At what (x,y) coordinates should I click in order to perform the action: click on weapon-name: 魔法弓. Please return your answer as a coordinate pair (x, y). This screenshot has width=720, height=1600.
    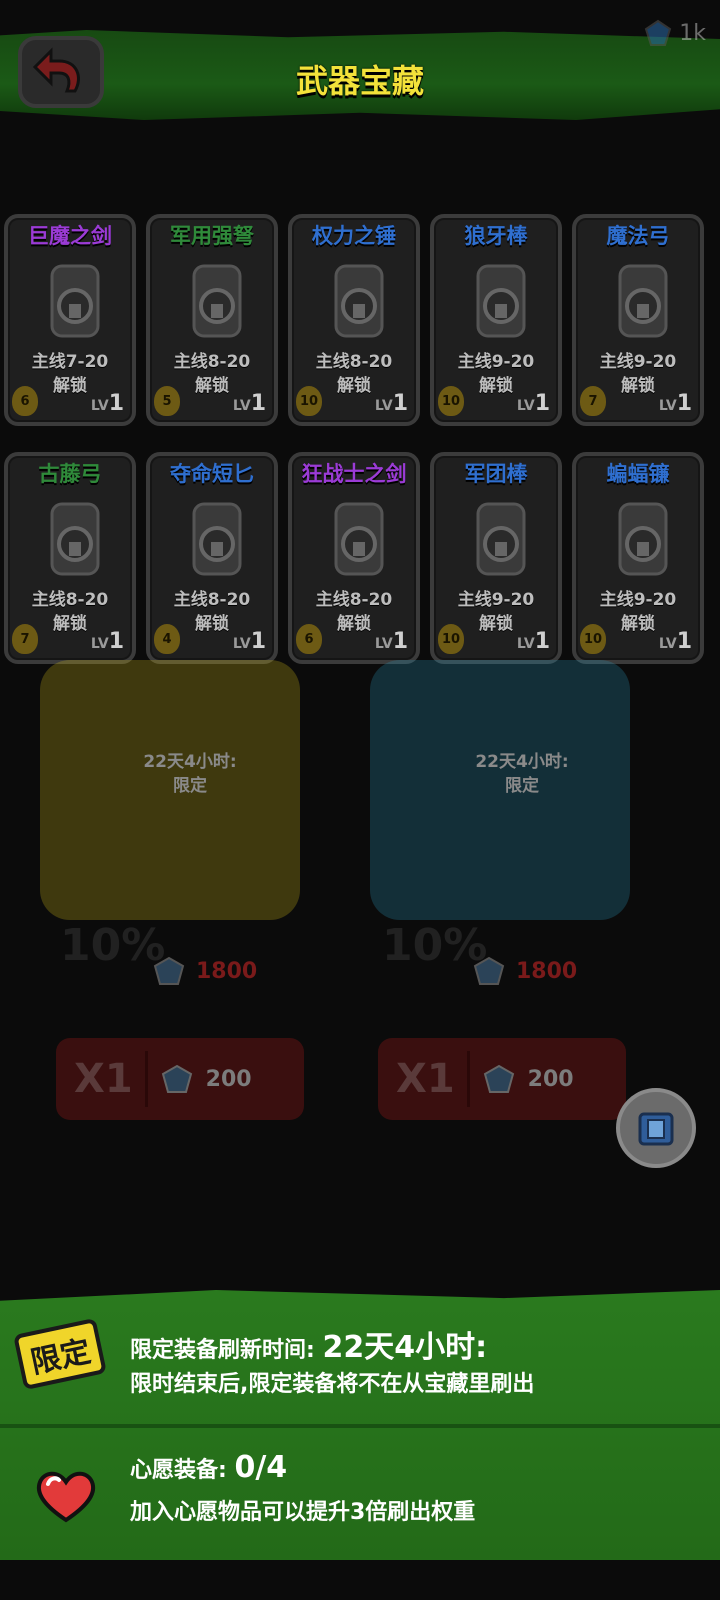
    Looking at the image, I should click on (638, 236).